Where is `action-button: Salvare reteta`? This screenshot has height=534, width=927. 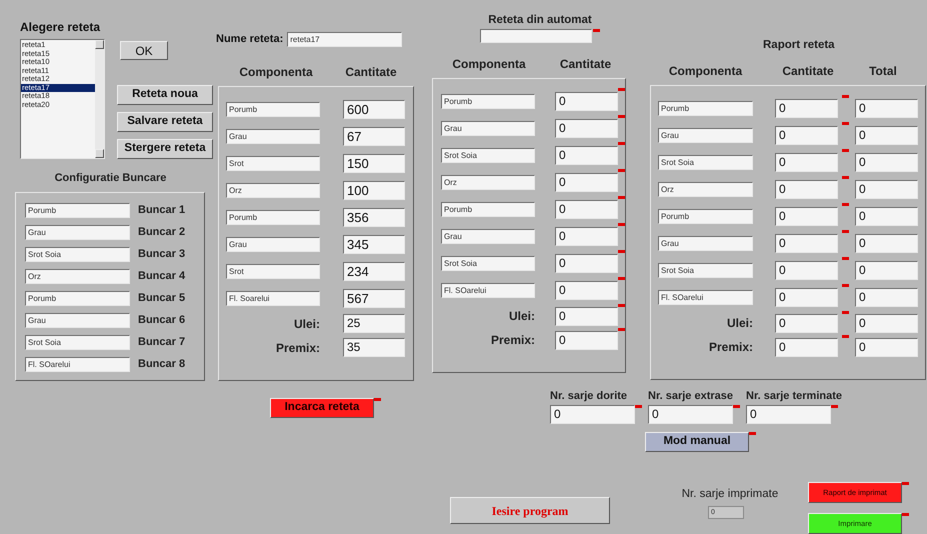
action-button: Salvare reteta is located at coordinates (165, 122).